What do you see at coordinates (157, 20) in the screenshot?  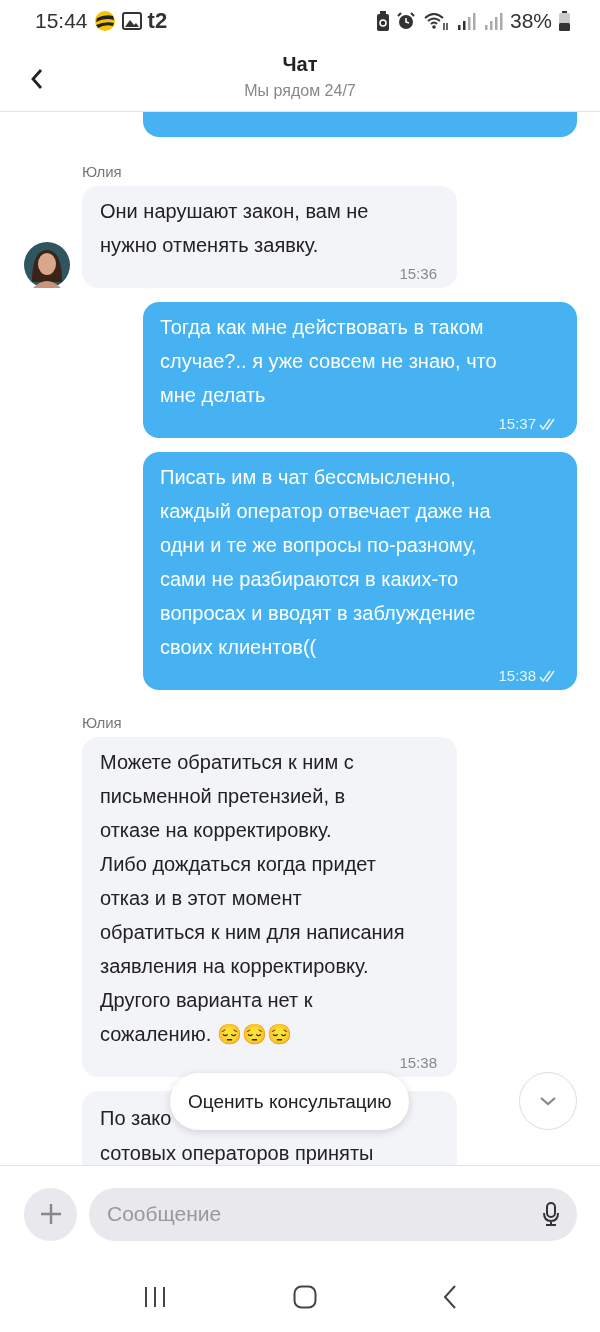 I see `carrier-logo: t2` at bounding box center [157, 20].